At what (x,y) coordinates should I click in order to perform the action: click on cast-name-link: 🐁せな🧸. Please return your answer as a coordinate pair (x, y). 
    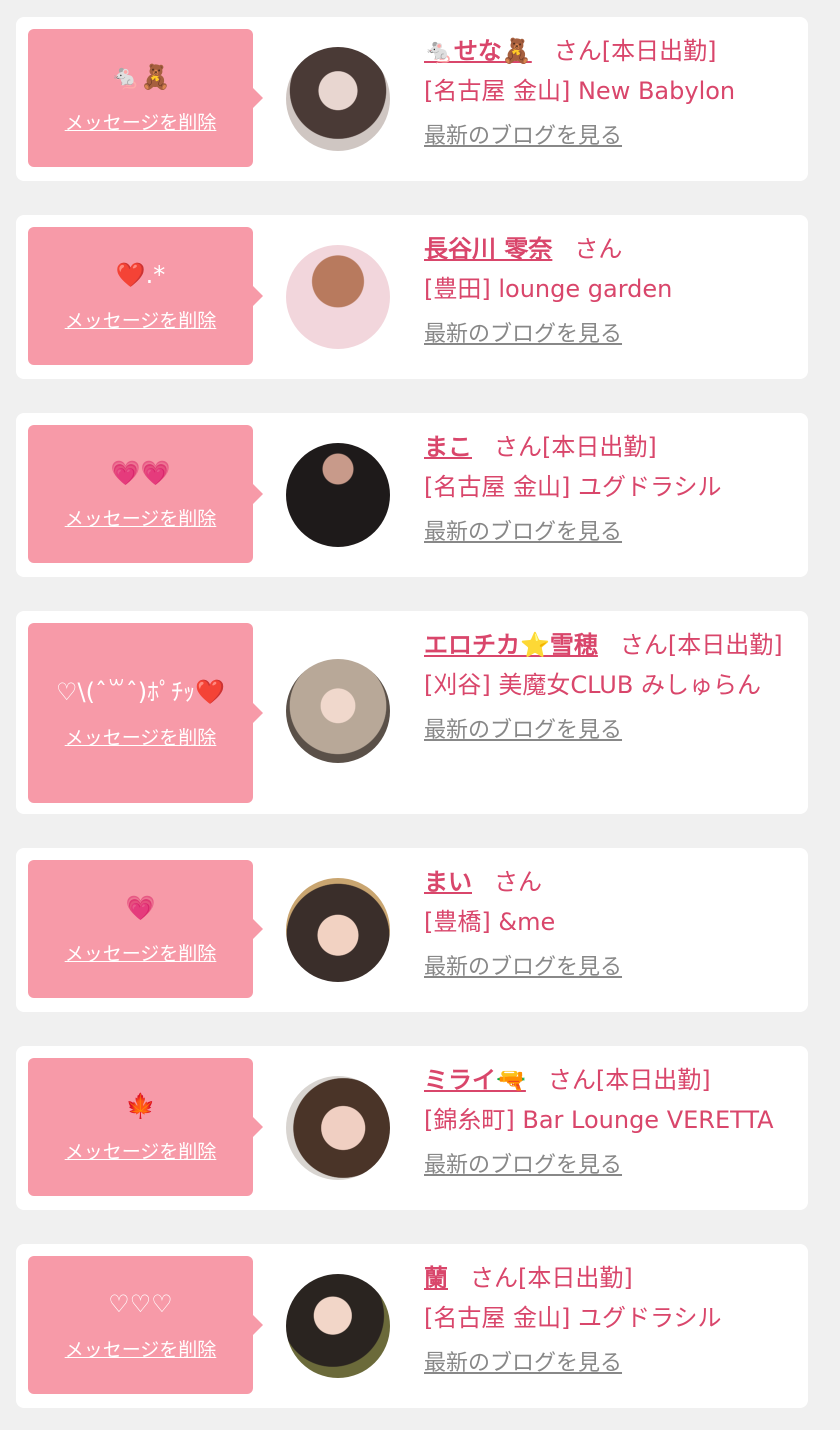
    Looking at the image, I should click on (478, 51).